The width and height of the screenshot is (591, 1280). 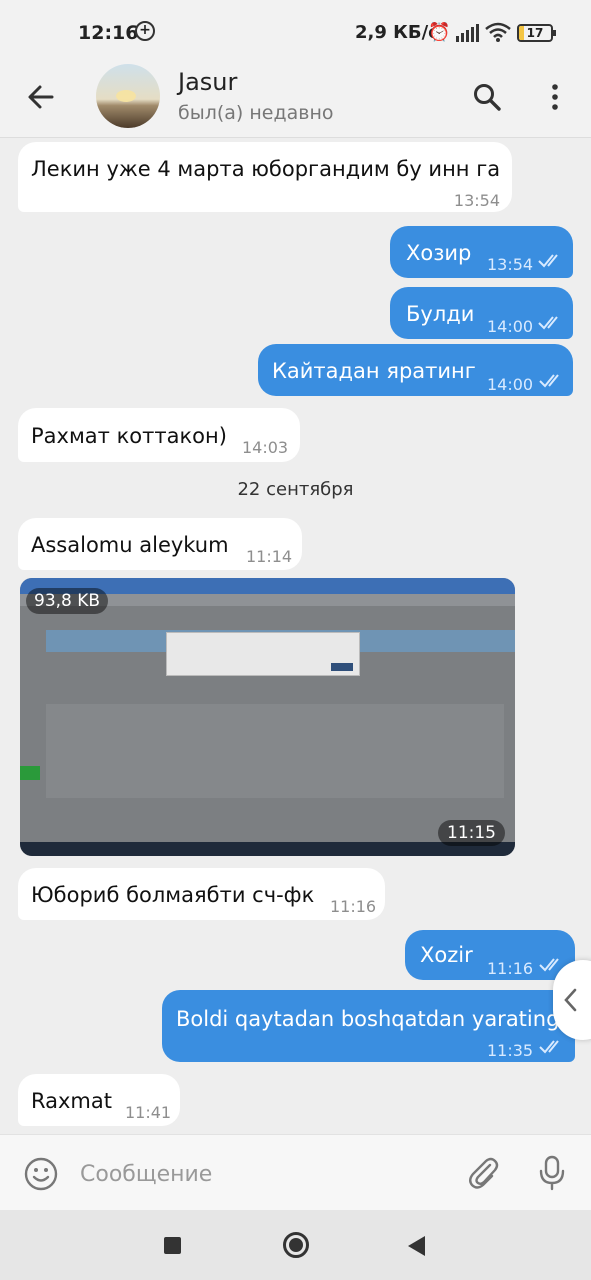 What do you see at coordinates (295, 489) in the screenshot?
I see `date-separator: 22 сентября` at bounding box center [295, 489].